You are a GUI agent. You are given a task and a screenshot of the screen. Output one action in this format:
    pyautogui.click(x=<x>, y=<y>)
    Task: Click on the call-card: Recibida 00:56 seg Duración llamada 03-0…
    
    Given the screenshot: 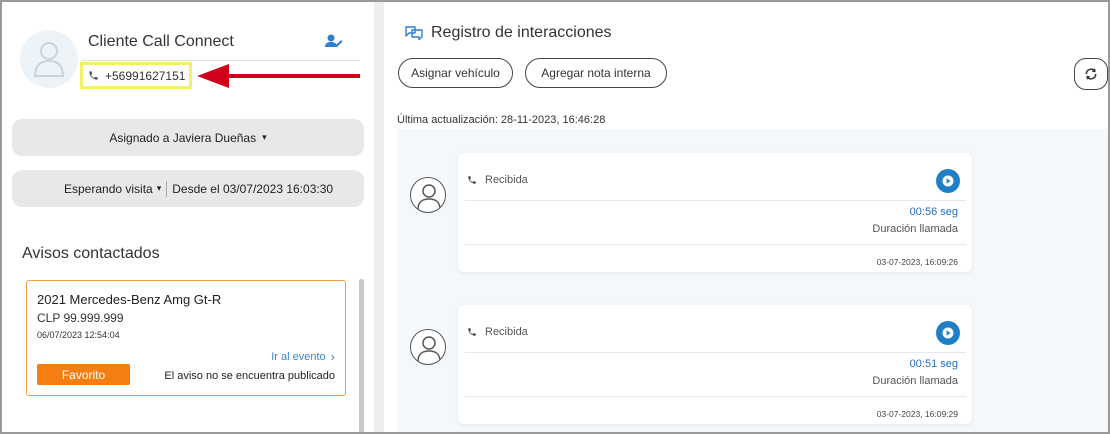 What is the action you would take?
    pyautogui.click(x=715, y=212)
    